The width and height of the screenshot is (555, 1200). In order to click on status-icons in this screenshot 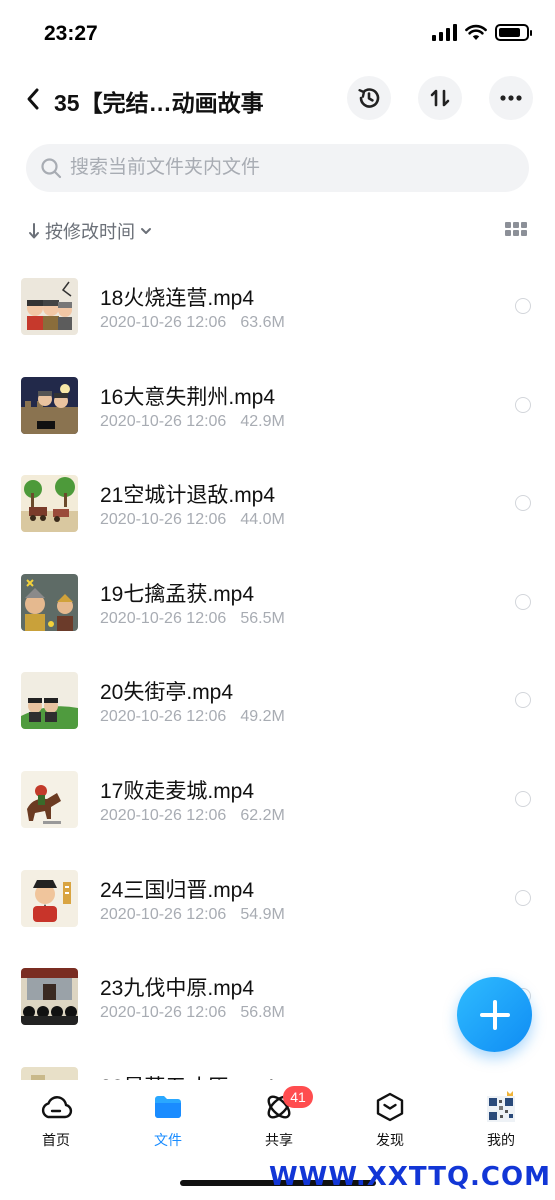, I will do `click(482, 32)`.